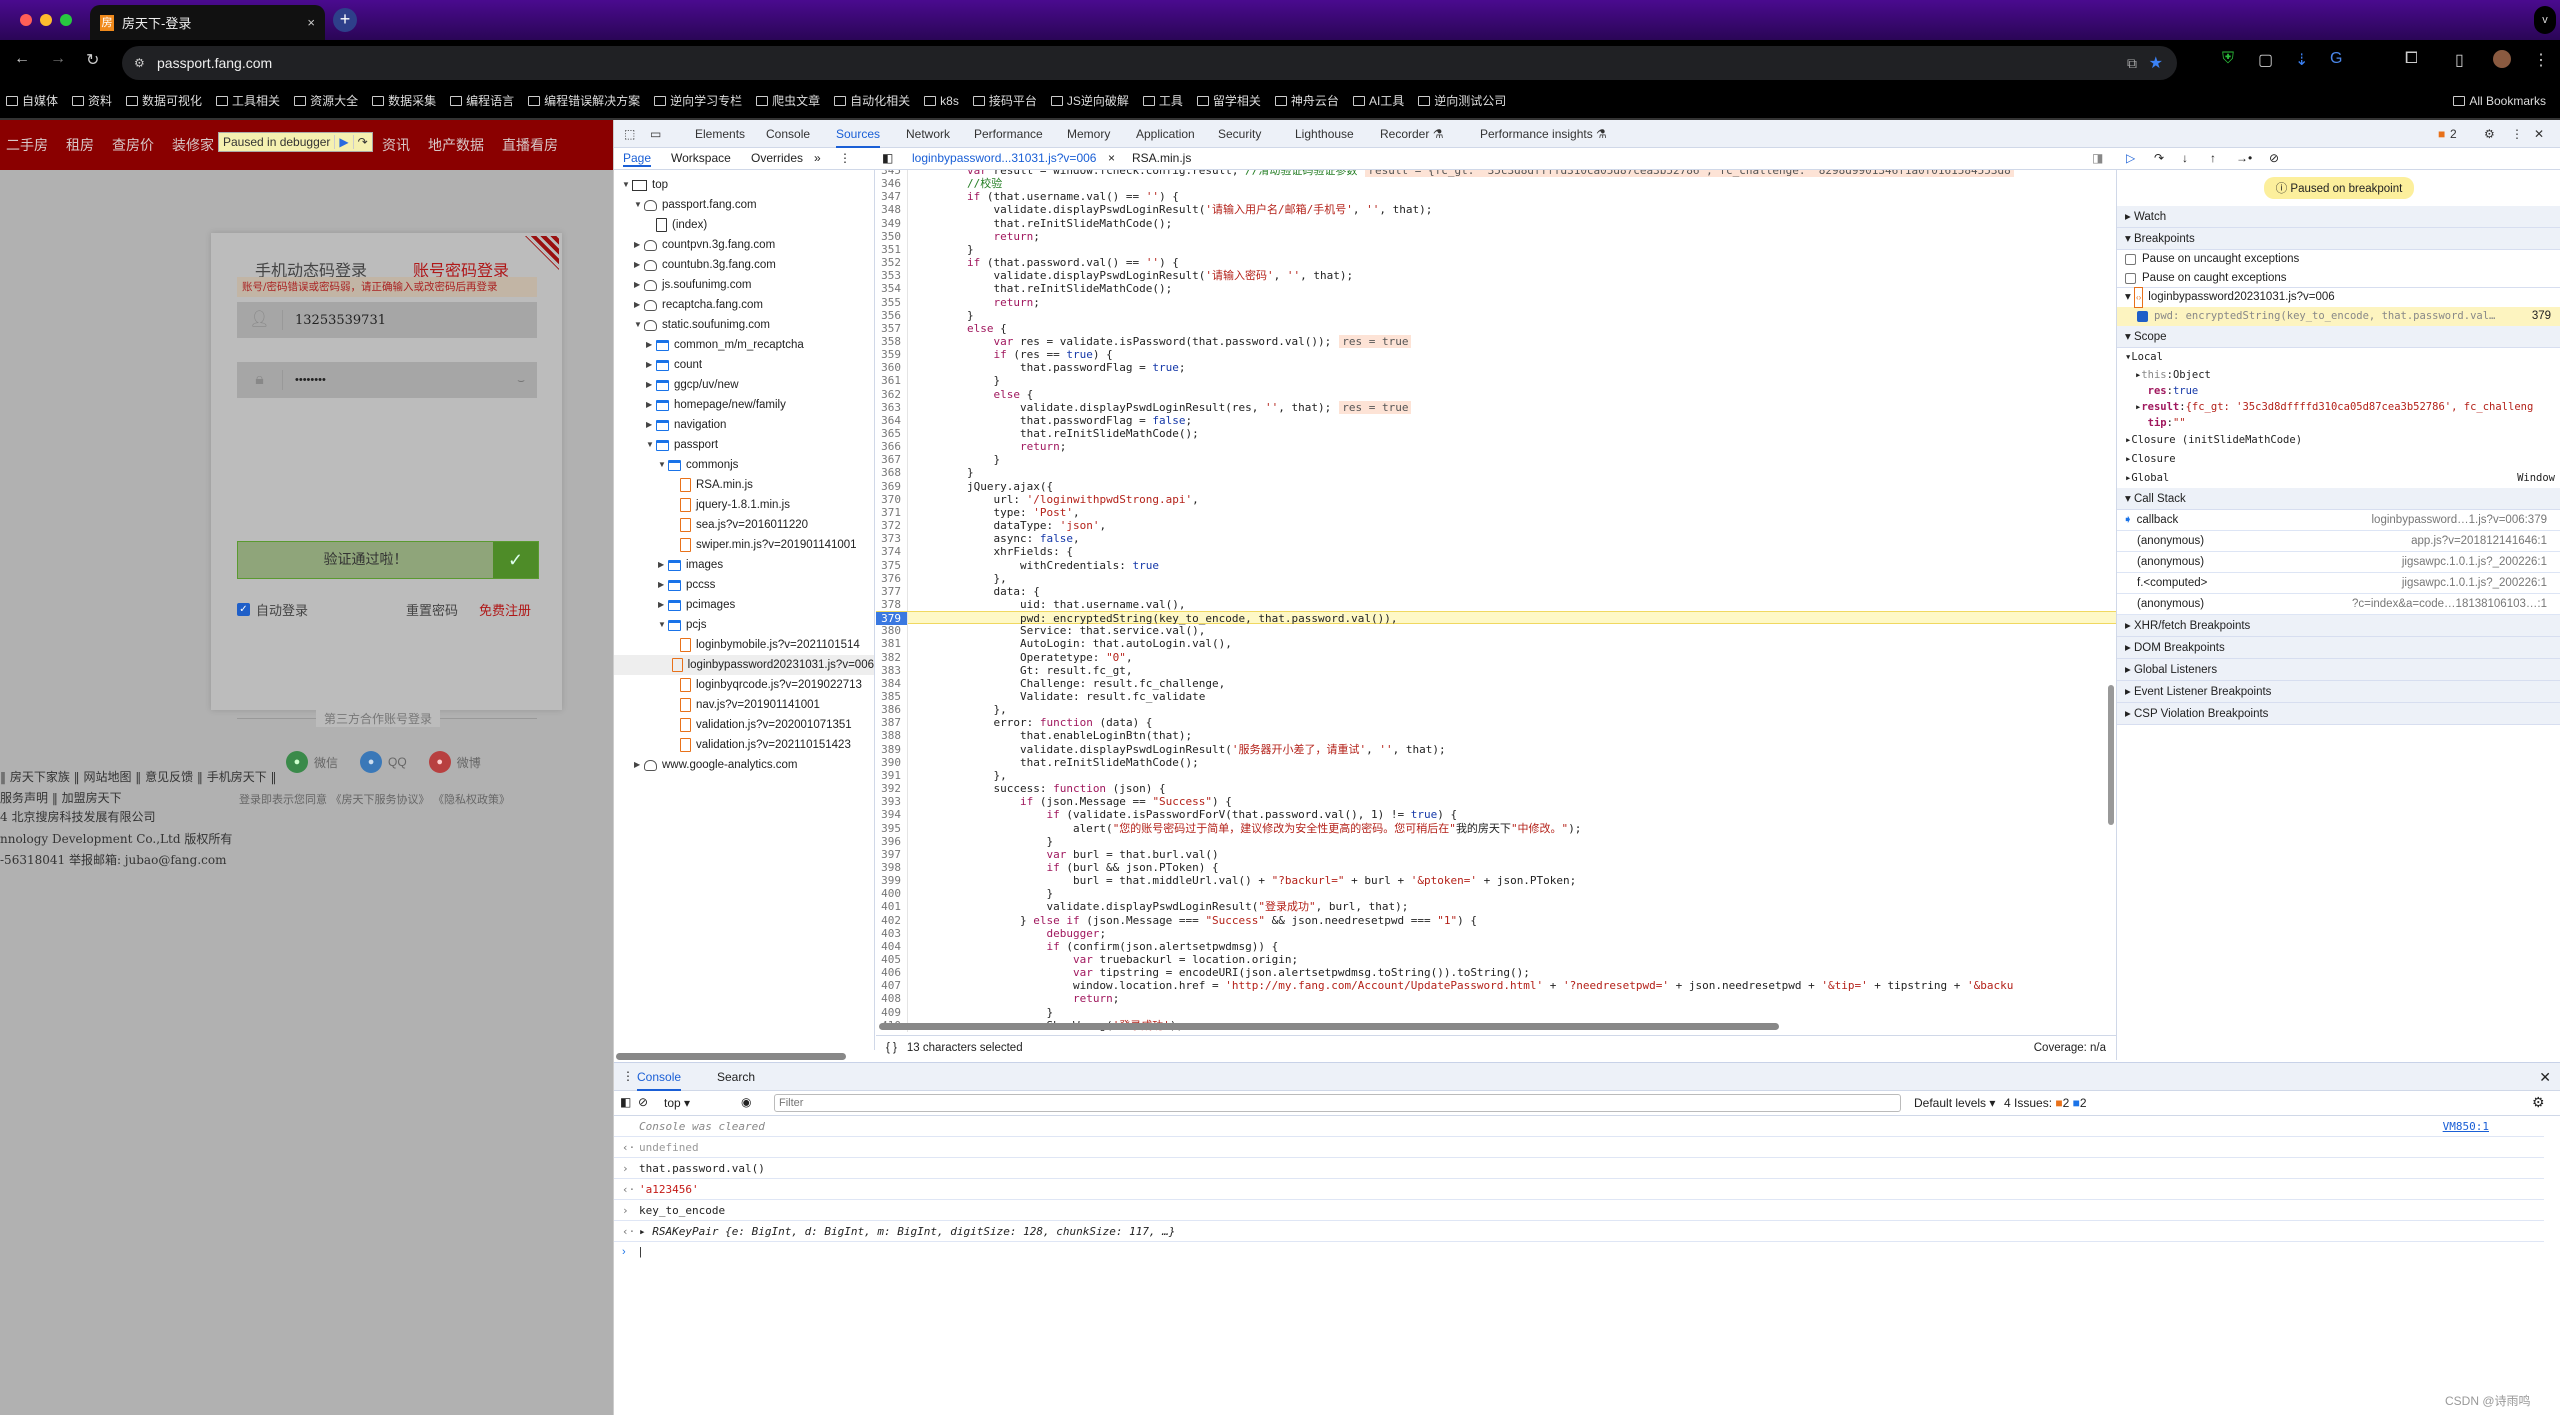 The width and height of the screenshot is (2560, 1415). What do you see at coordinates (744, 345) in the screenshot?
I see `tree-item: ▶ common_m/m_recaptcha` at bounding box center [744, 345].